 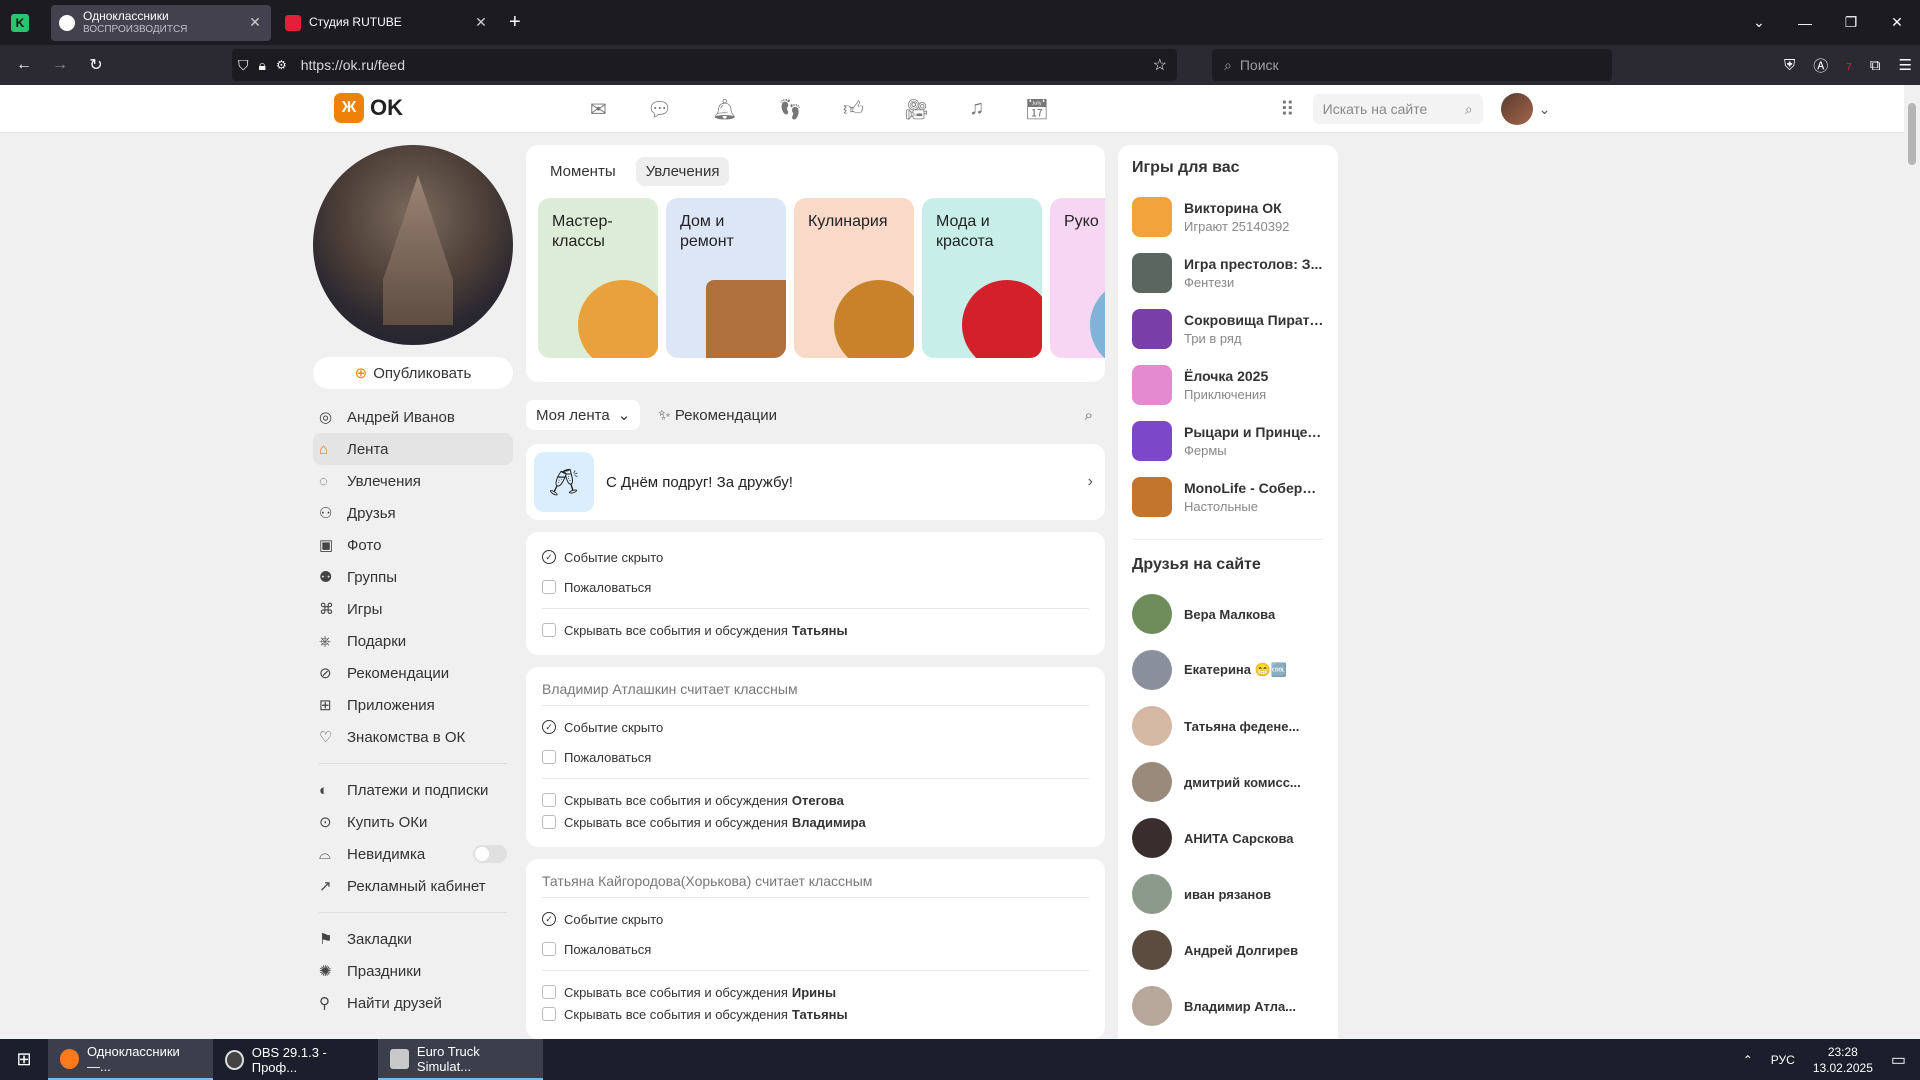 What do you see at coordinates (262, 65) in the screenshot?
I see `lock-icon: 🔒︎` at bounding box center [262, 65].